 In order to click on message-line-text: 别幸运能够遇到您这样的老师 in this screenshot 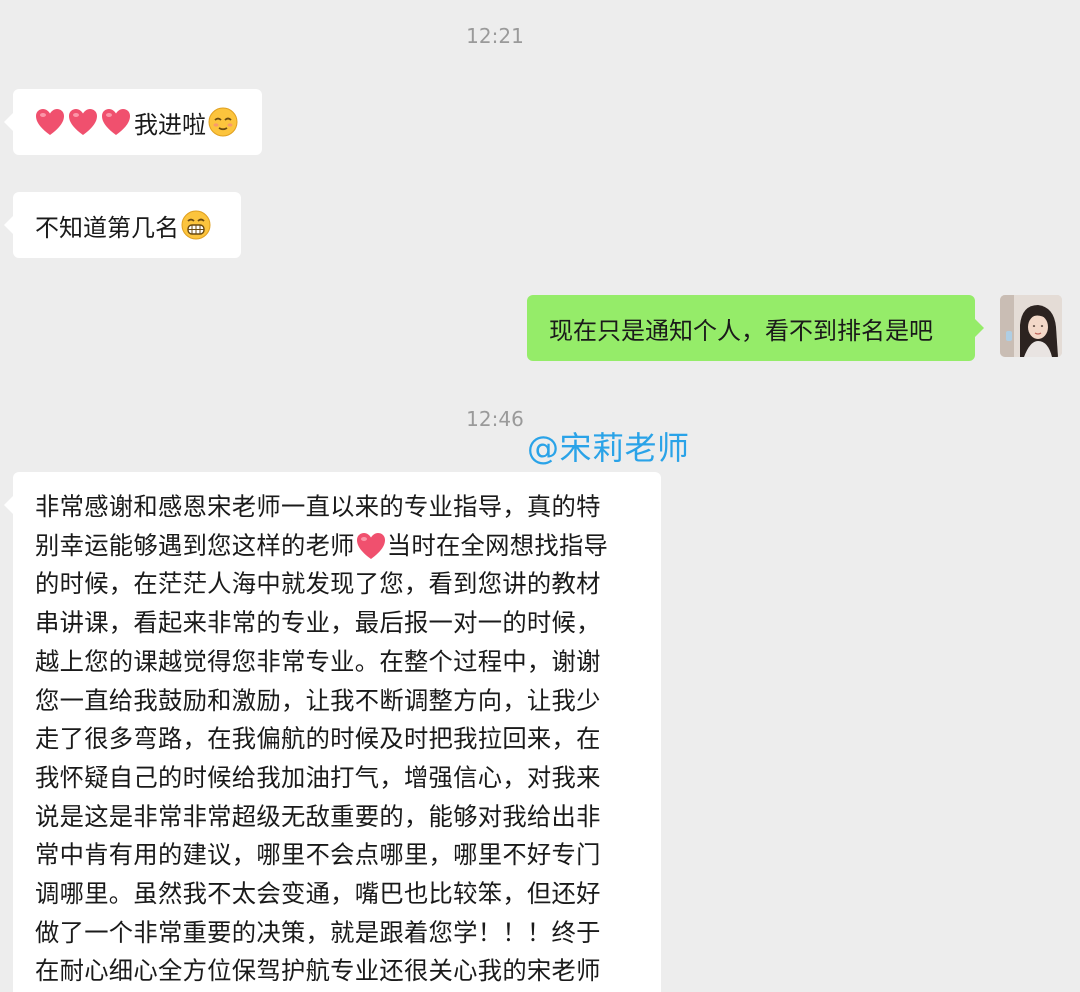, I will do `click(195, 545)`.